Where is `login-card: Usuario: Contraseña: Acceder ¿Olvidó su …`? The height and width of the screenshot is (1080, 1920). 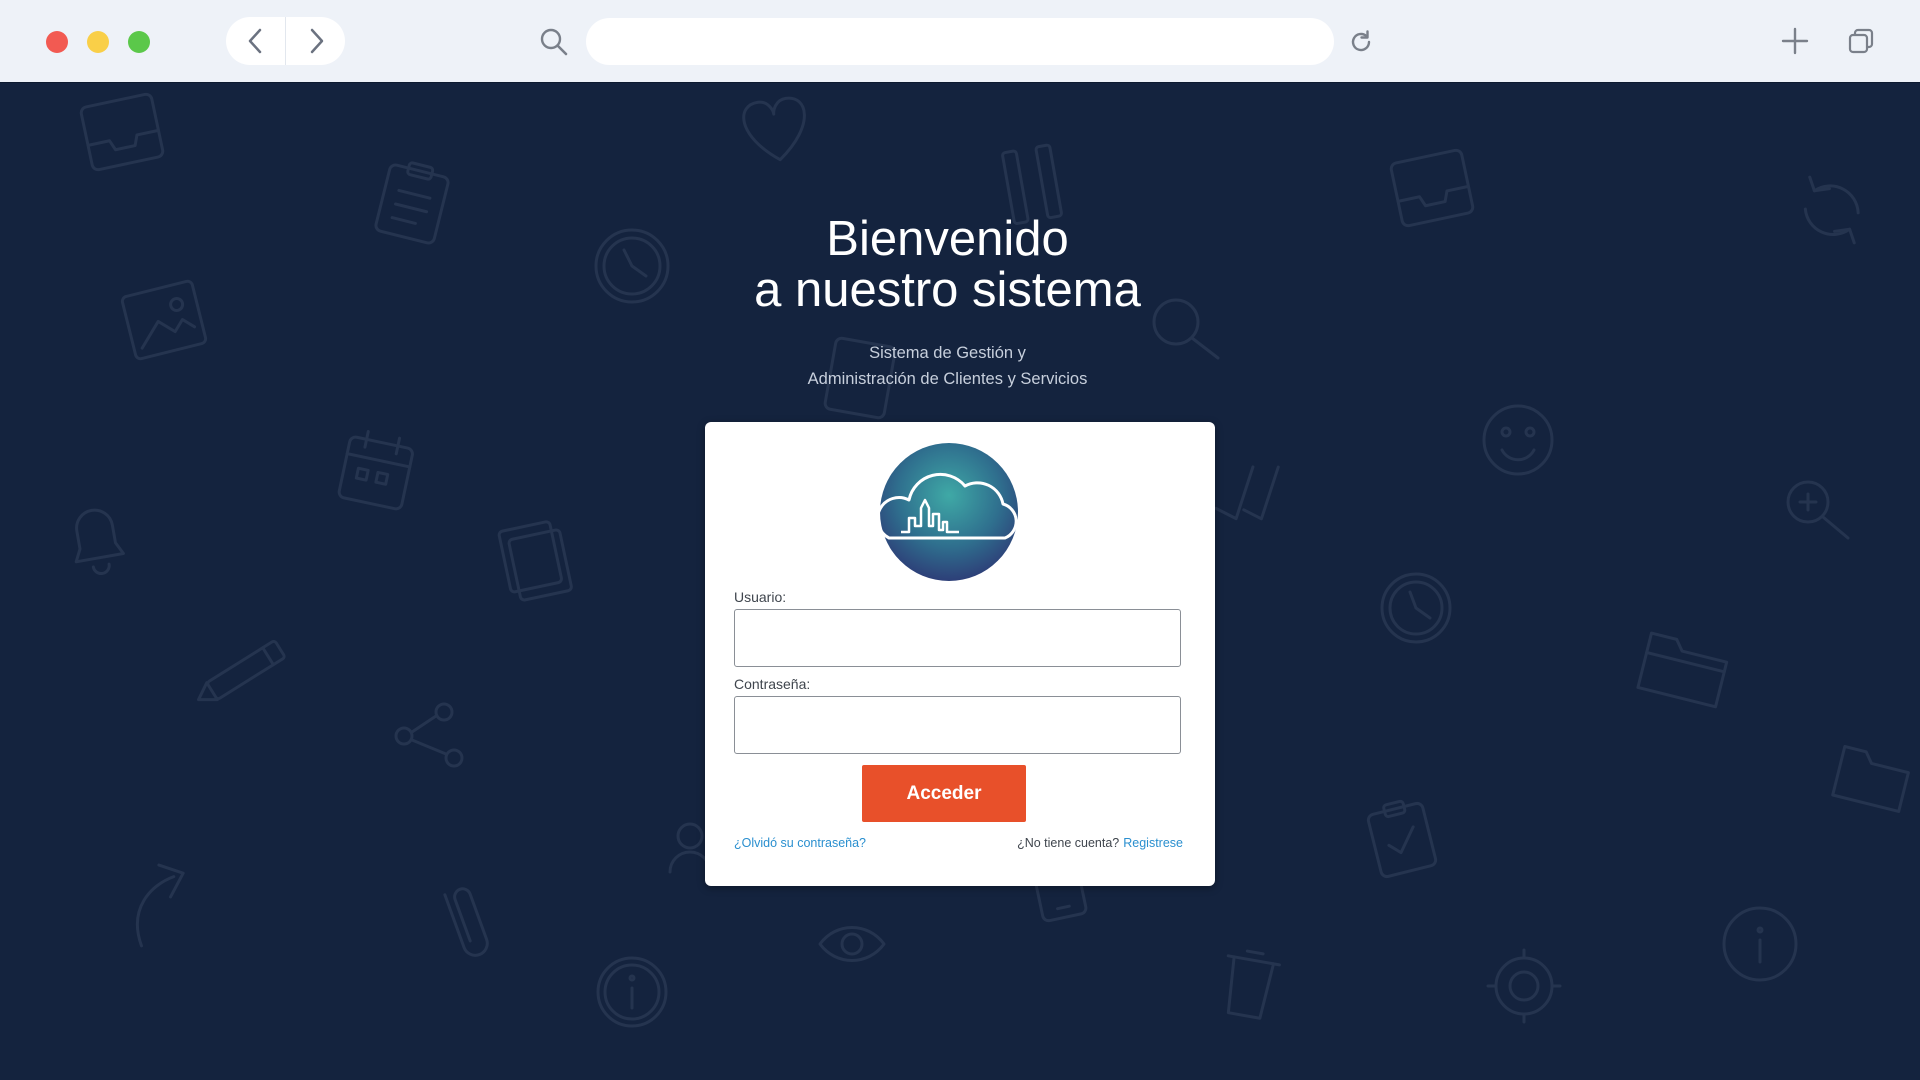
login-card: Usuario: Contraseña: Acceder ¿Olvidó su … is located at coordinates (960, 654).